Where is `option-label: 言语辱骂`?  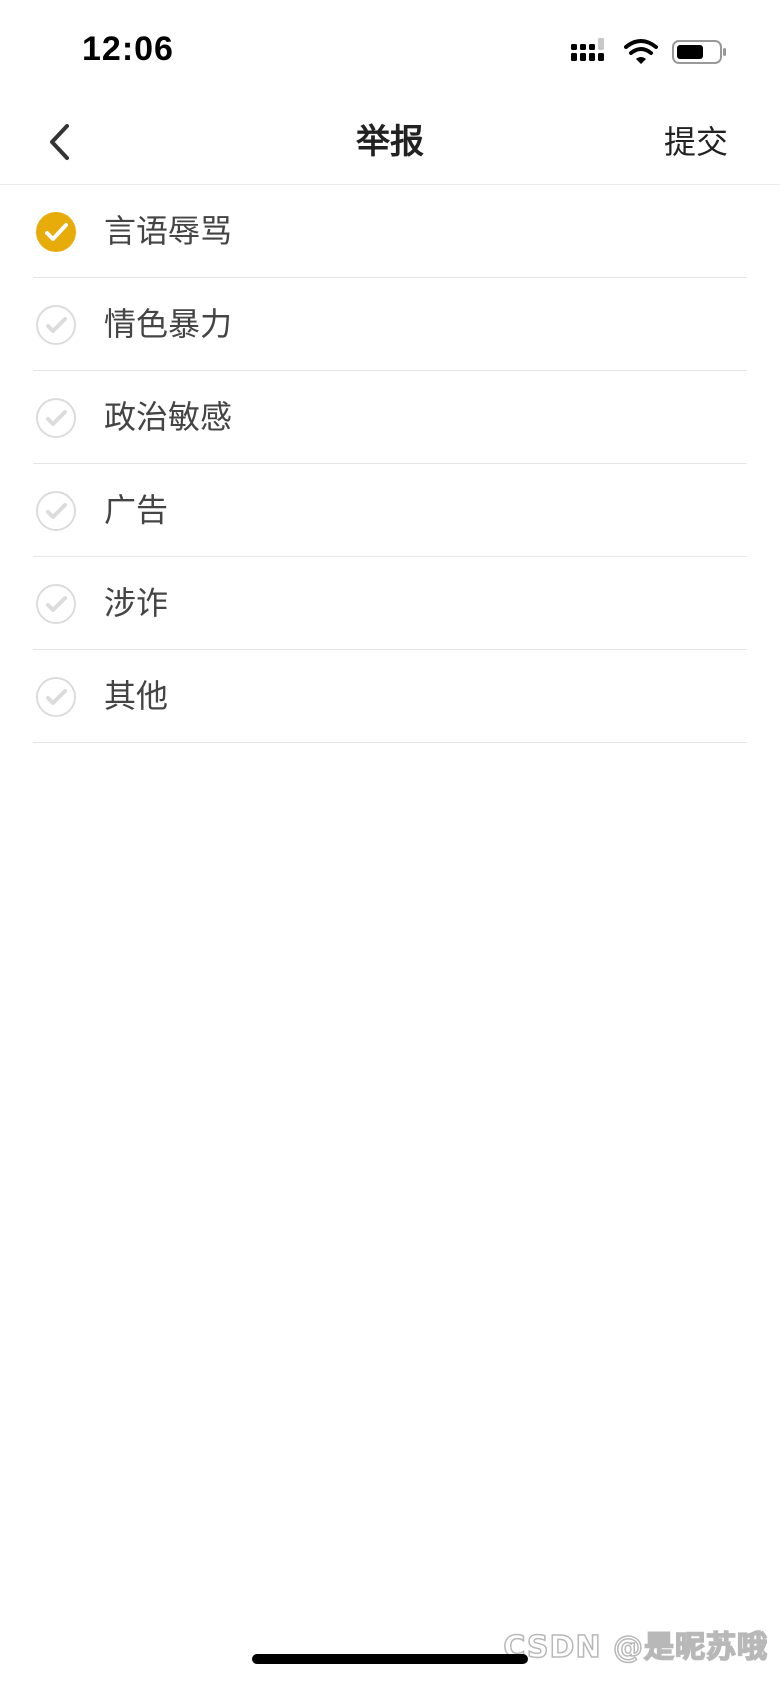 option-label: 言语辱骂 is located at coordinates (168, 231).